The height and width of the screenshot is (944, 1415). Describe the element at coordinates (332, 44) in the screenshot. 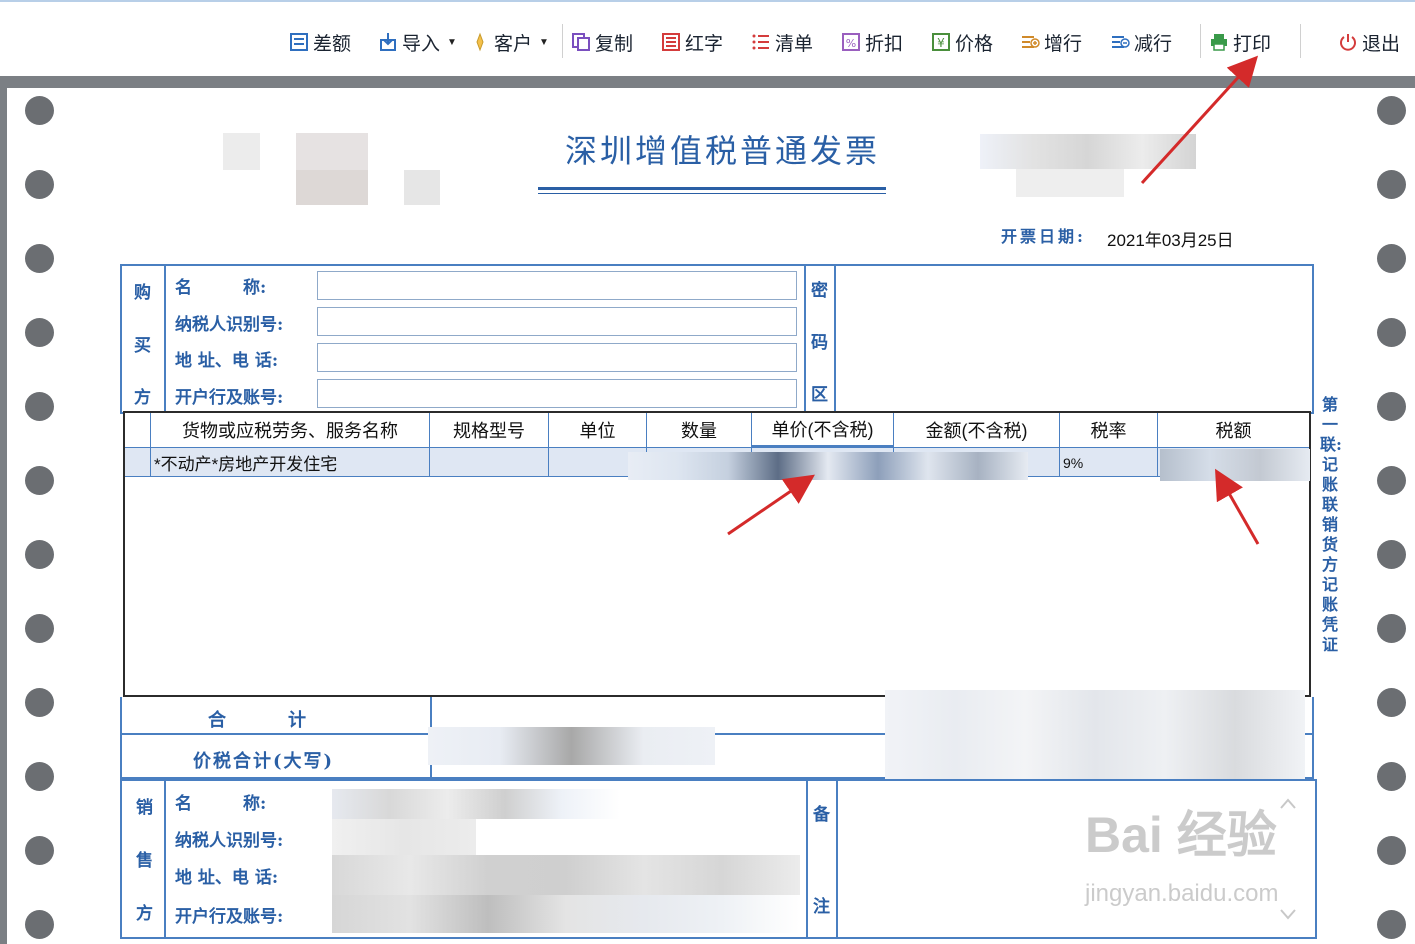

I see `toolbar-label: 差额` at that location.